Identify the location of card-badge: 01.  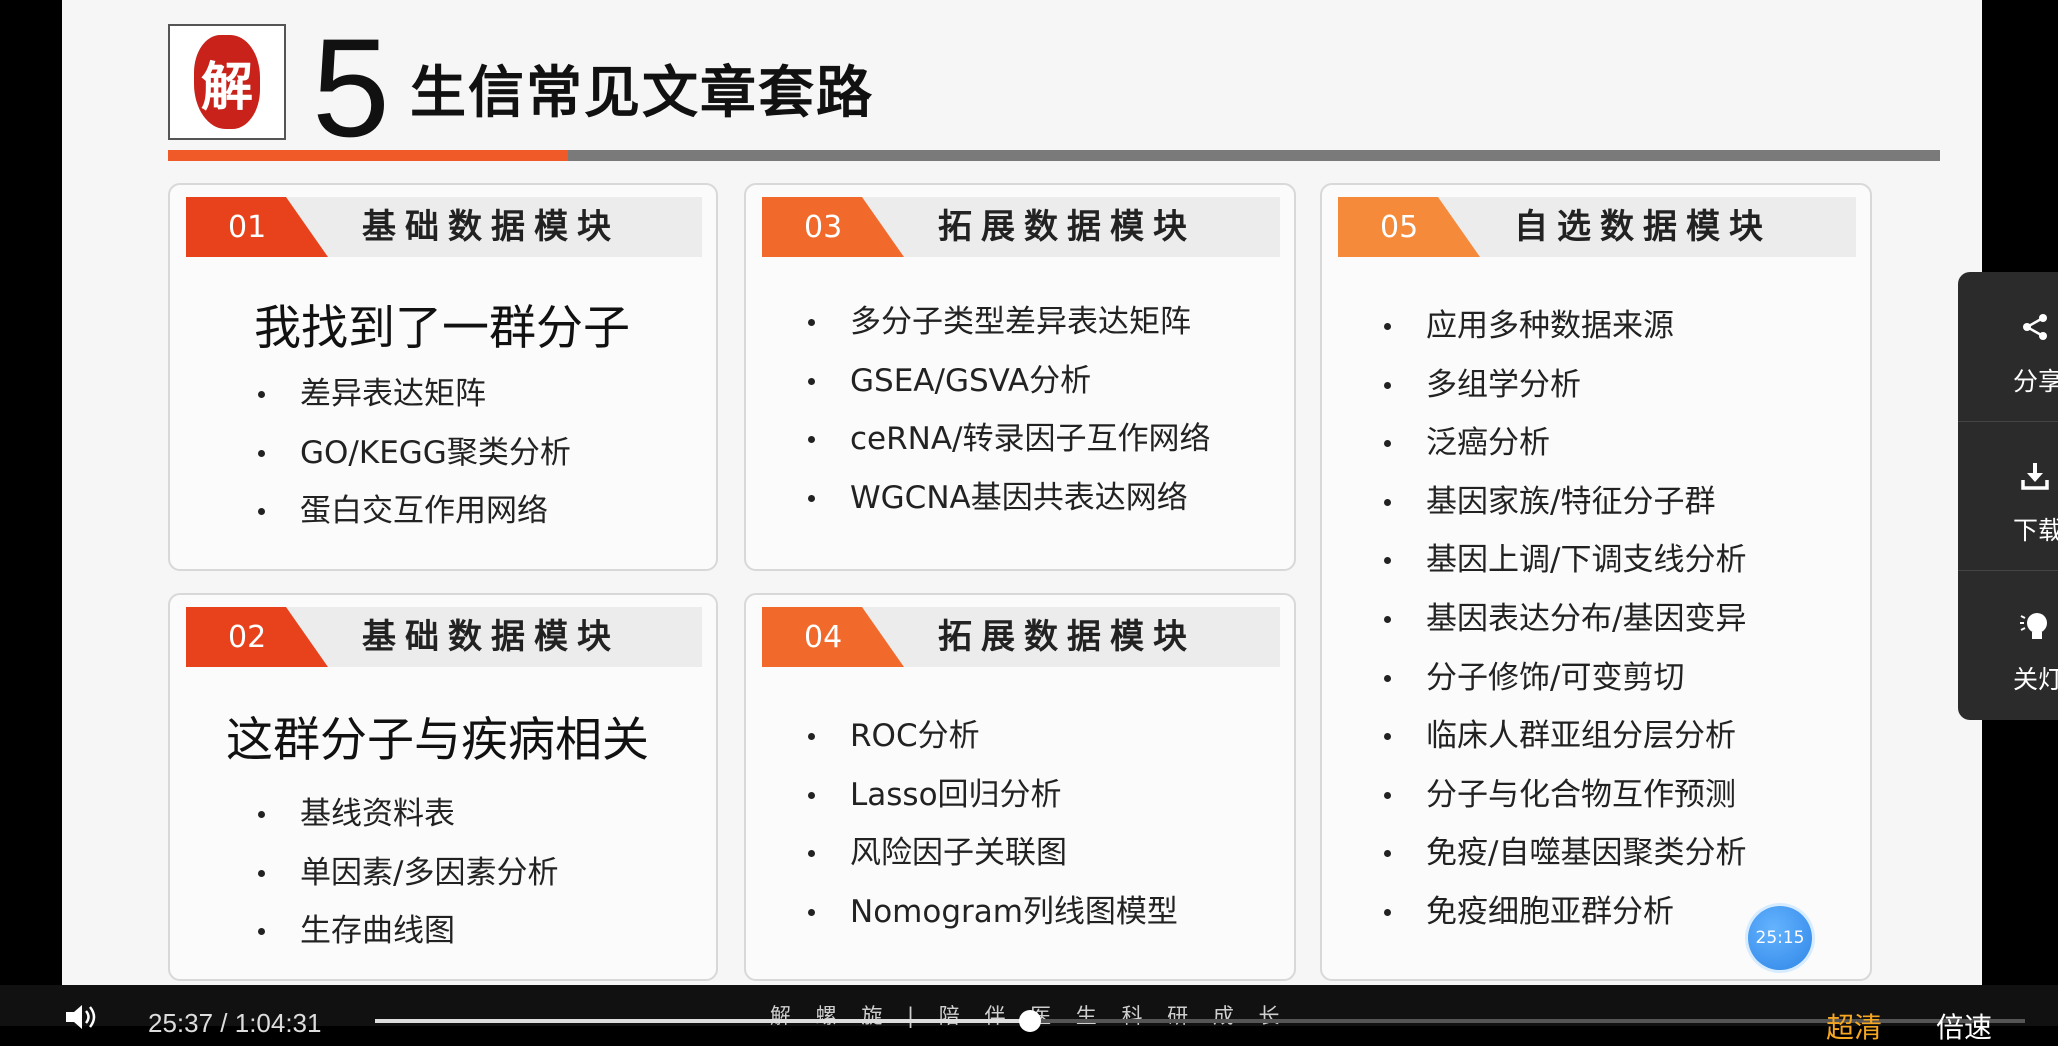
(257, 227).